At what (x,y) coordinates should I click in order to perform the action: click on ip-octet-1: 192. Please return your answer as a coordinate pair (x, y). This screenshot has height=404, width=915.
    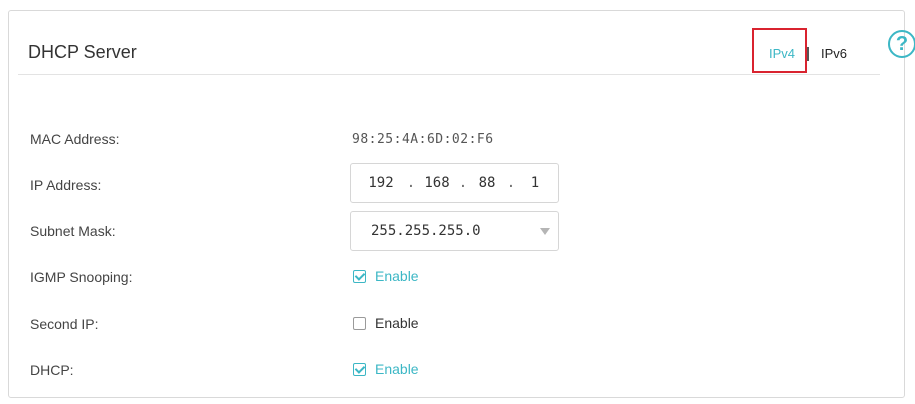
    Looking at the image, I should click on (381, 183).